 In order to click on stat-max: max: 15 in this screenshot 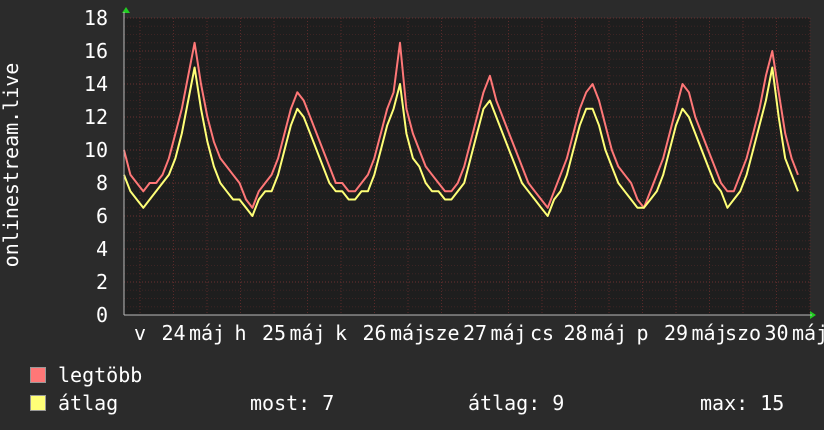, I will do `click(742, 403)`.